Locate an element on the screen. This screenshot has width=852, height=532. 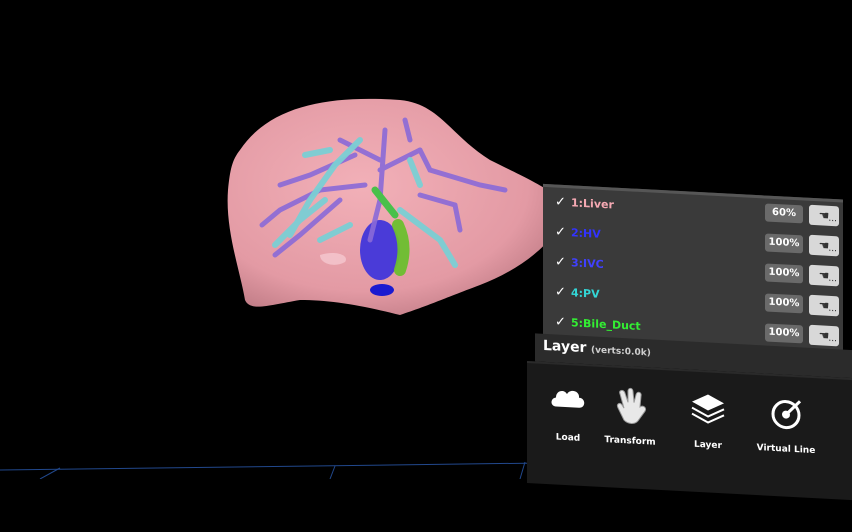
layers-icon is located at coordinates (708, 409).